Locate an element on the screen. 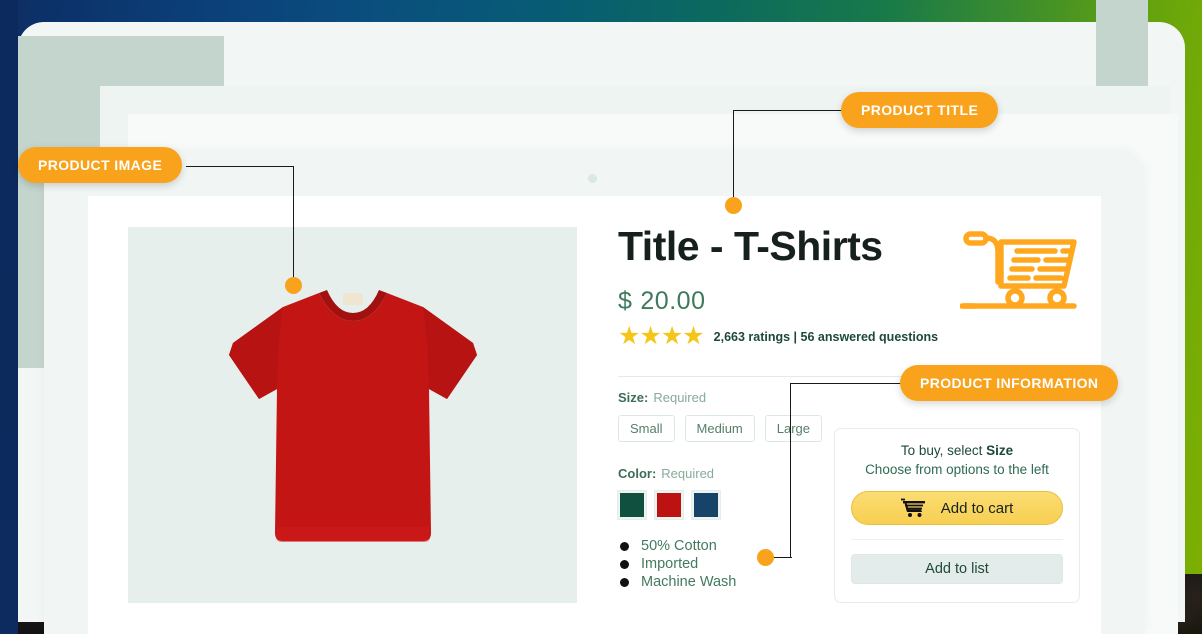 This screenshot has height=634, width=1202. color-swatches is located at coordinates (669, 505).